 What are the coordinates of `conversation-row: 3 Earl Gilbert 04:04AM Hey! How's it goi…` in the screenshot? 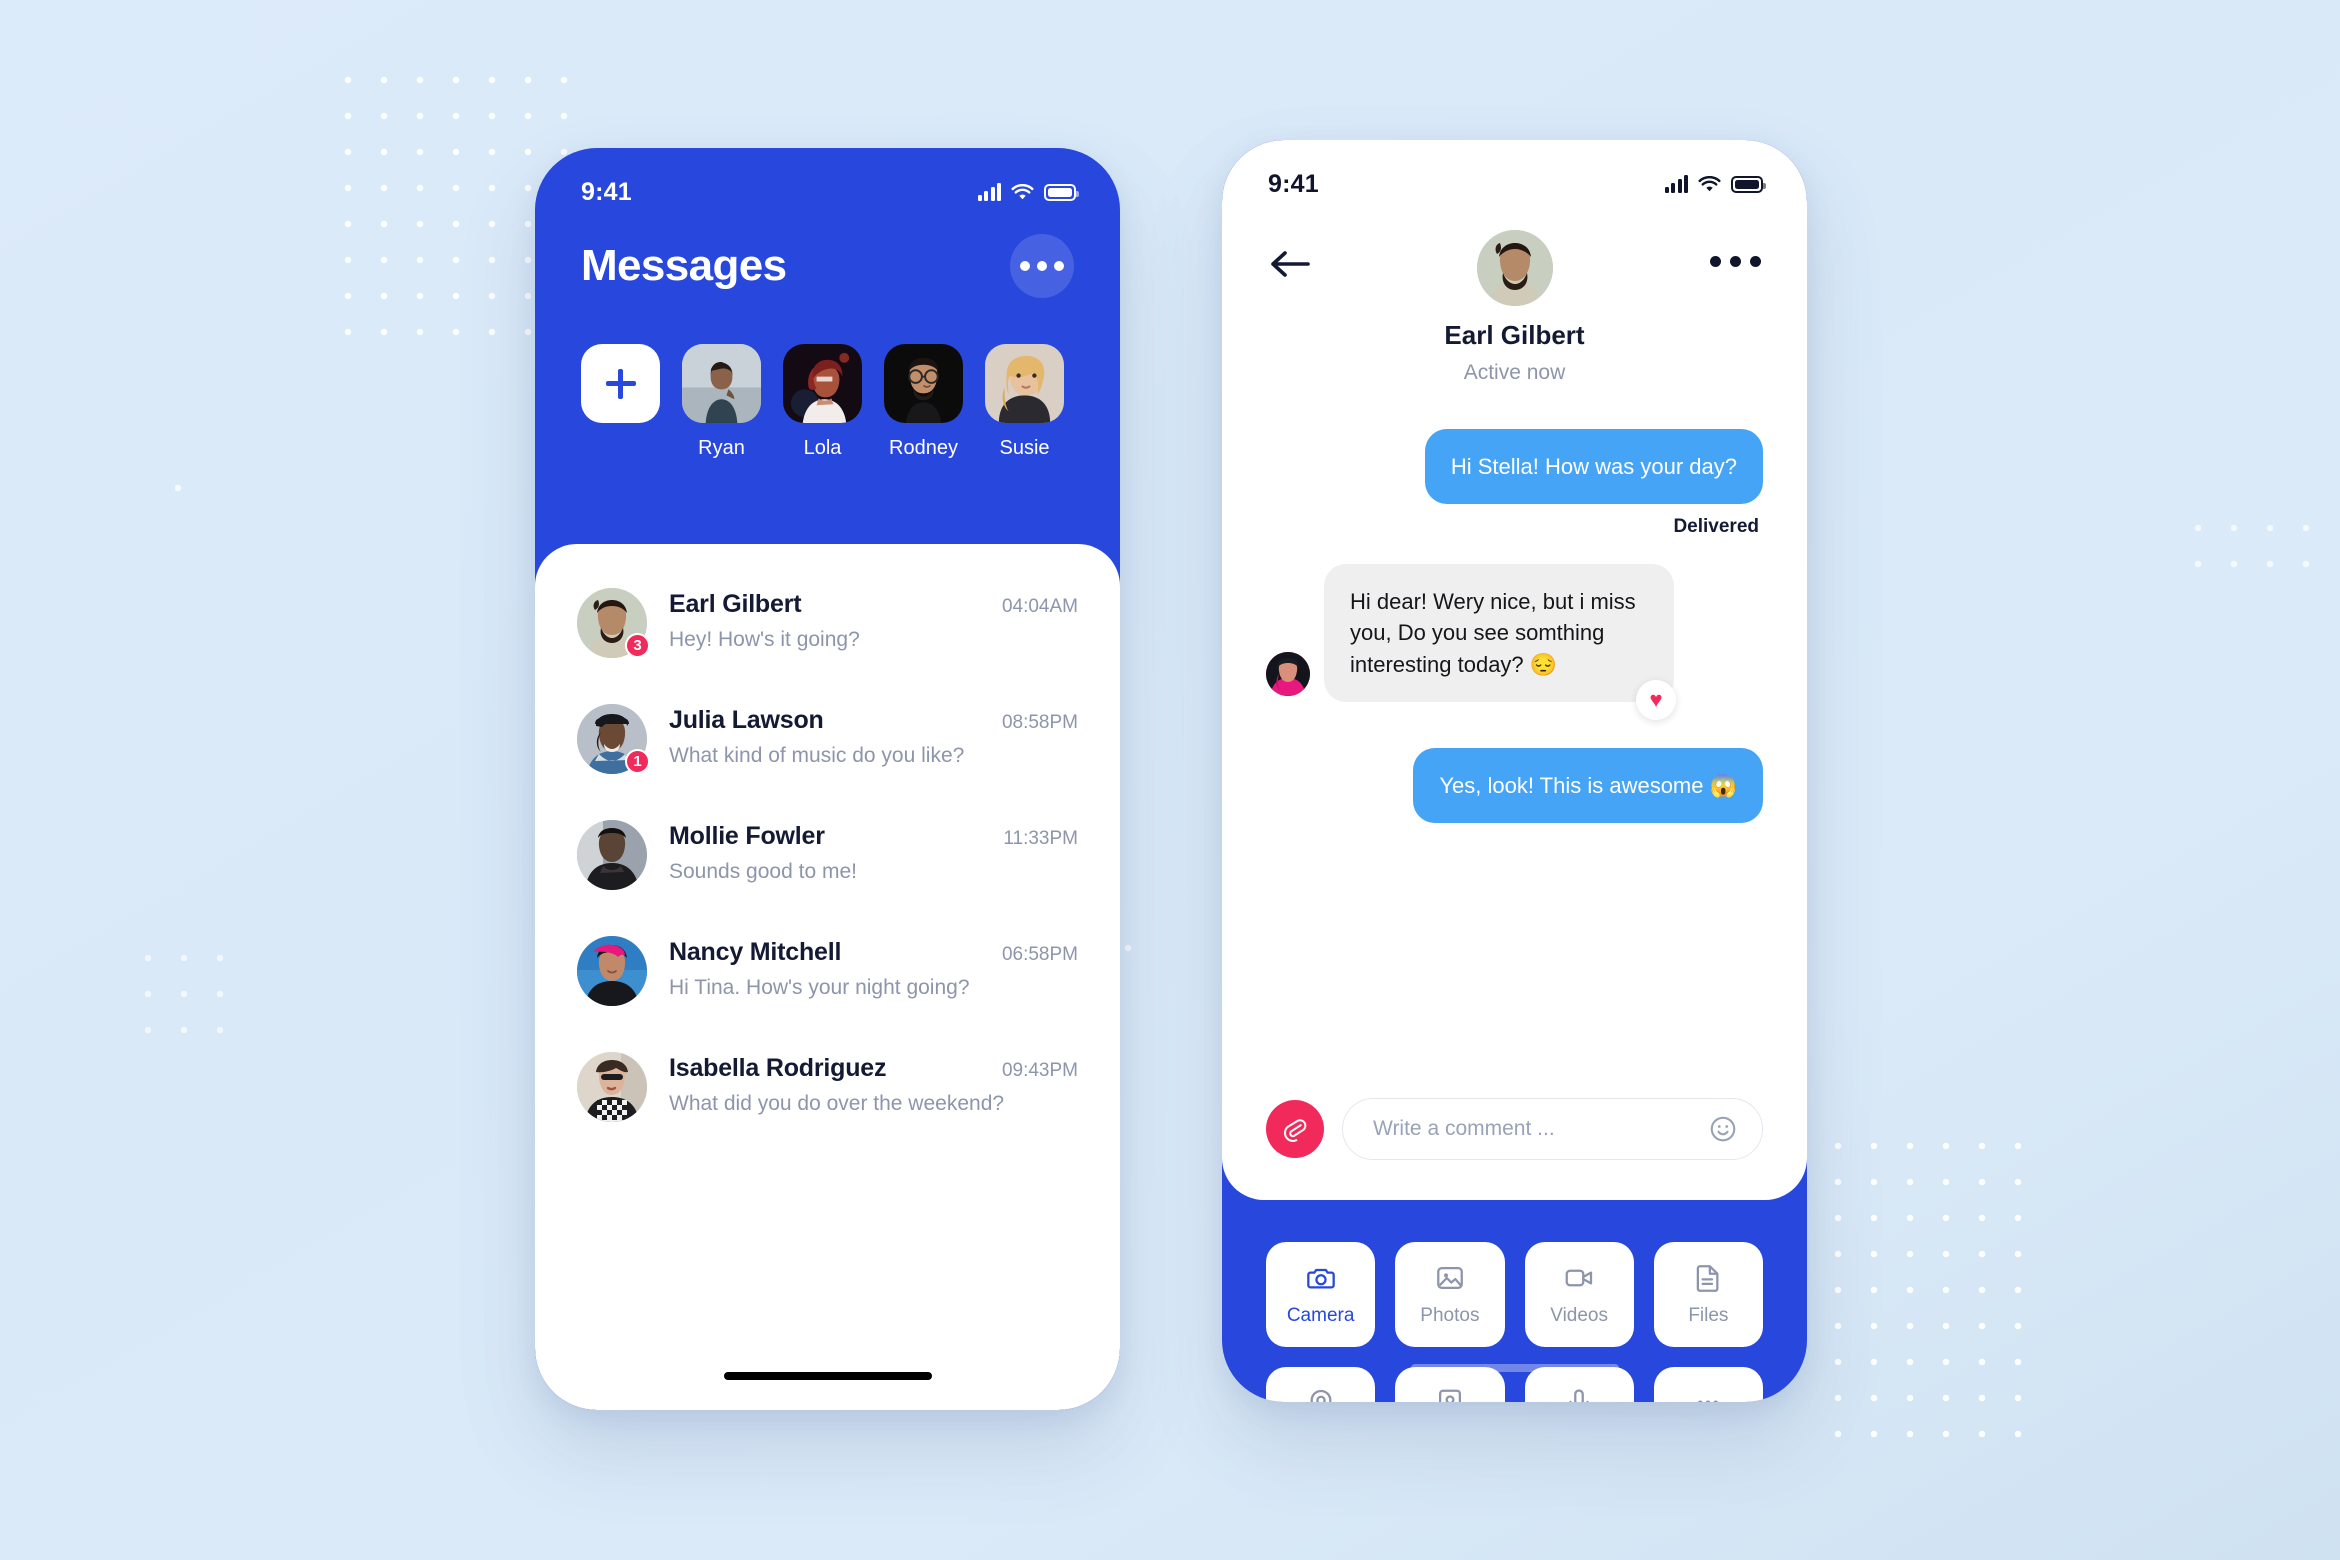 It's located at (827, 623).